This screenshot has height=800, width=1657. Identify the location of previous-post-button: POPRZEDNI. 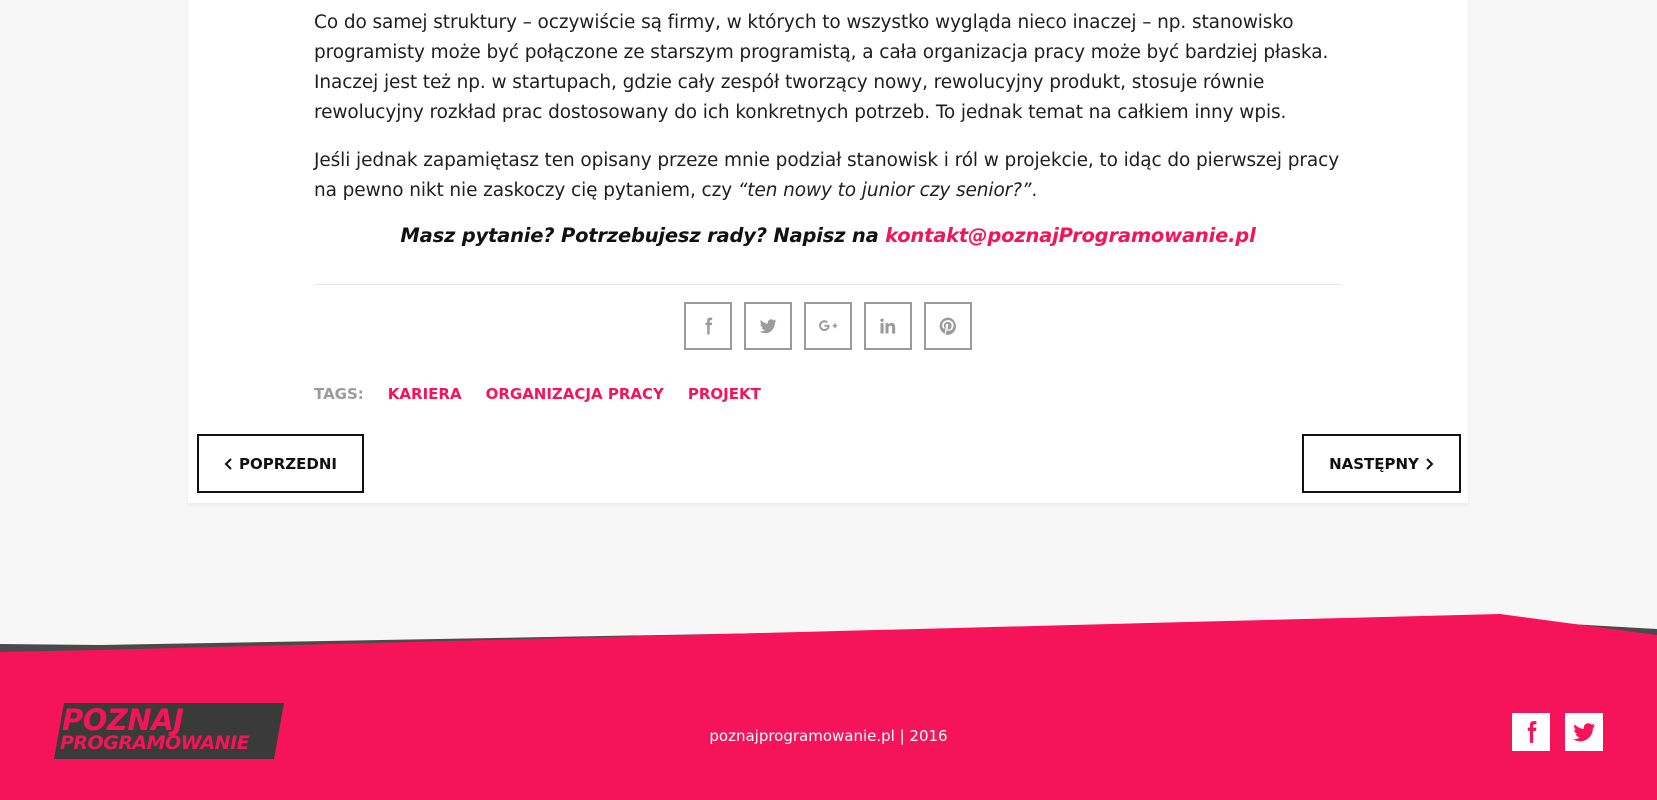
(280, 463).